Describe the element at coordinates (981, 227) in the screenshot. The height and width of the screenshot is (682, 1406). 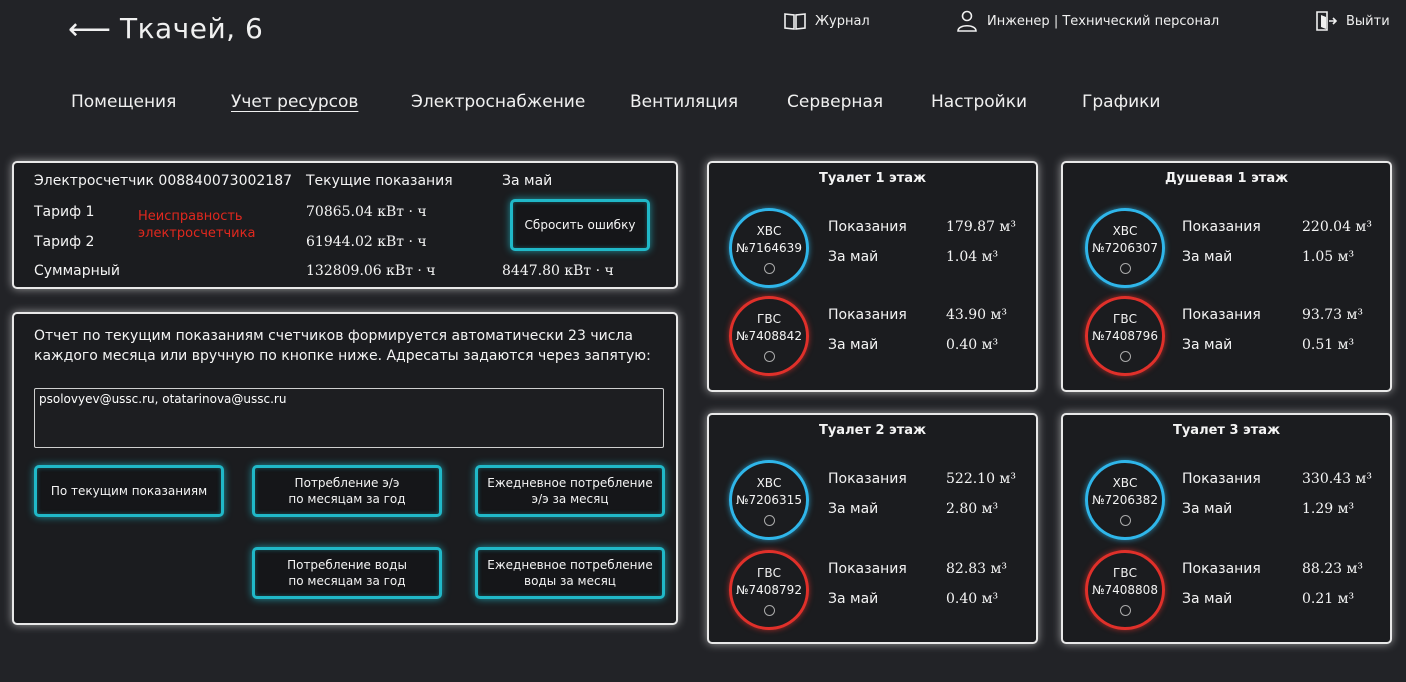
I see `reading-value: 179.87 м³` at that location.